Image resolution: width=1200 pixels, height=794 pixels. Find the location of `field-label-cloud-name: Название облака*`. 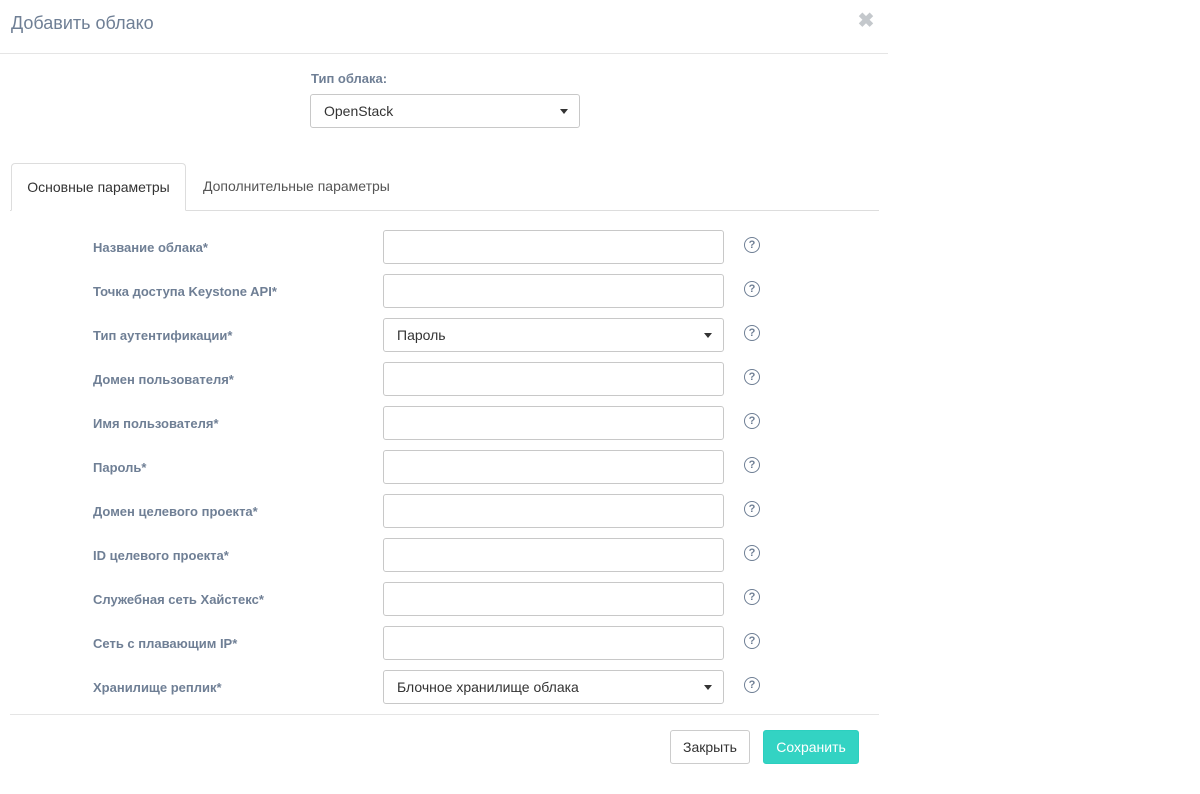

field-label-cloud-name: Название облака* is located at coordinates (150, 247).